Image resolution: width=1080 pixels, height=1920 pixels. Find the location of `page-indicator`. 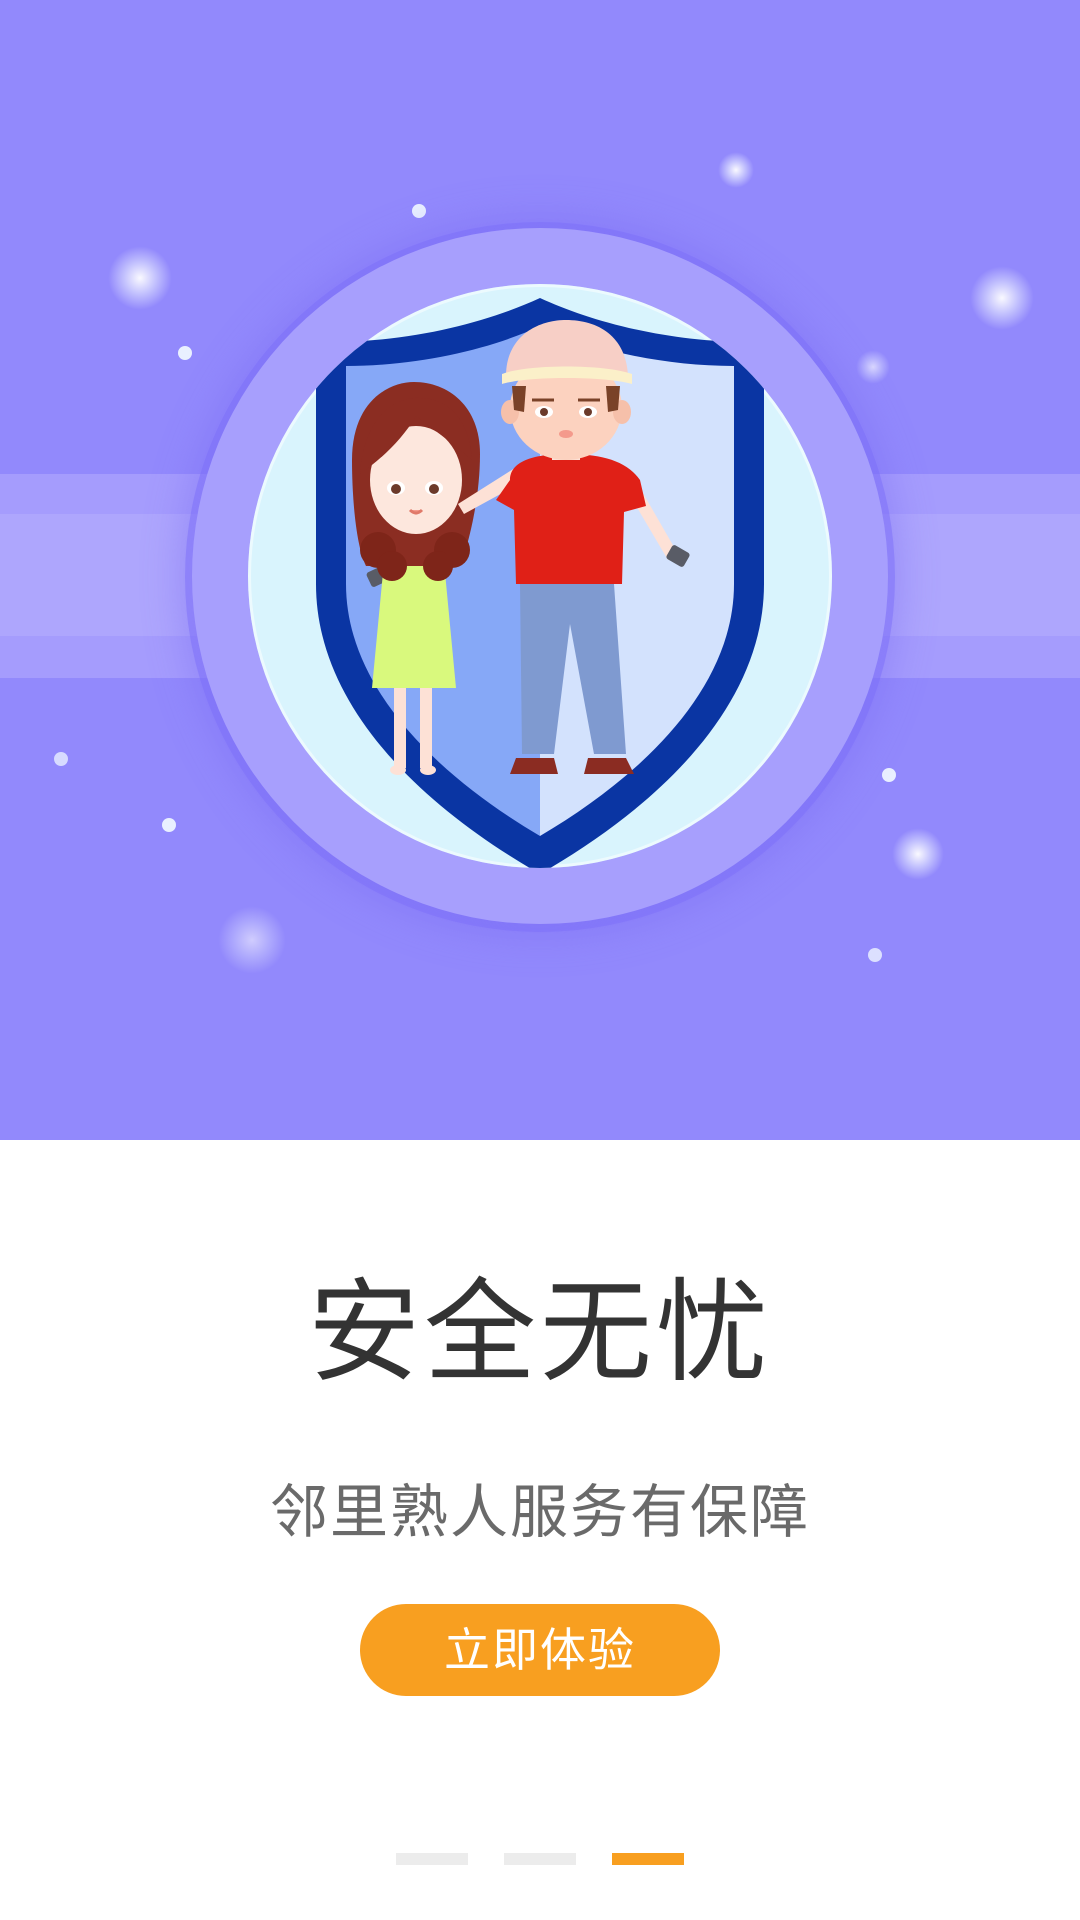

page-indicator is located at coordinates (540, 1859).